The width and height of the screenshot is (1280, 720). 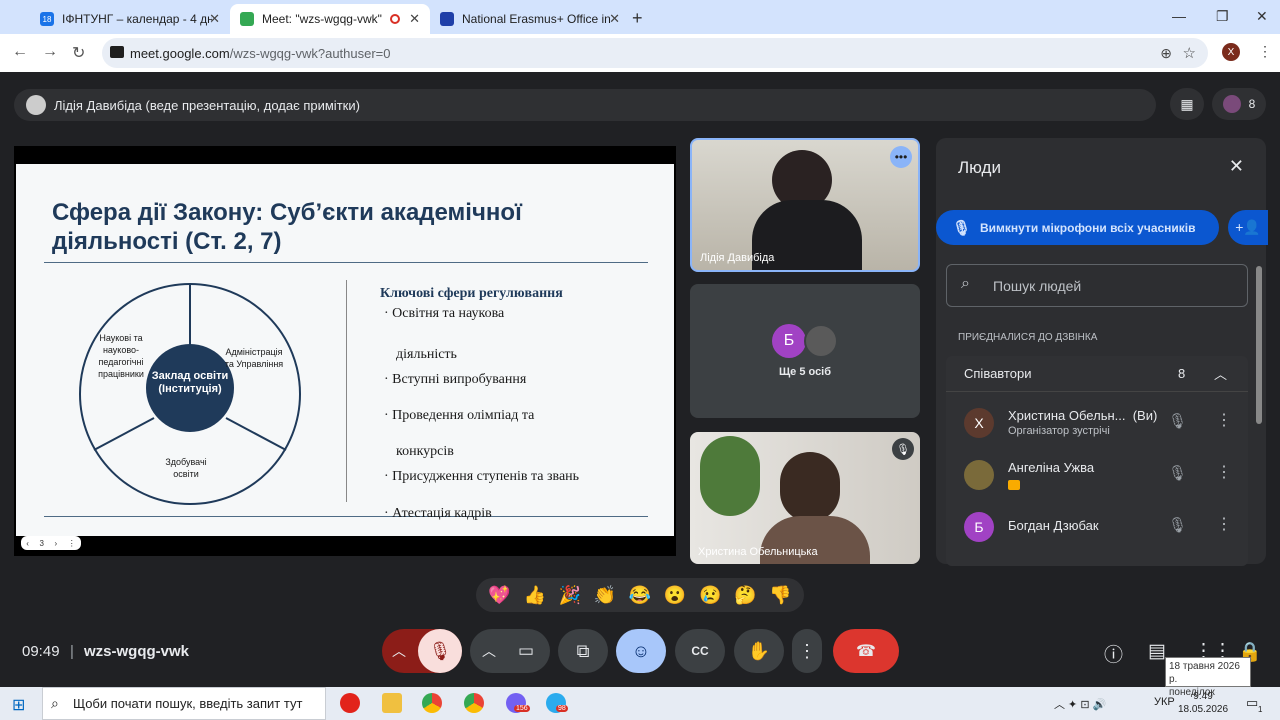 What do you see at coordinates (392, 703) in the screenshot?
I see `file-explorer-icon` at bounding box center [392, 703].